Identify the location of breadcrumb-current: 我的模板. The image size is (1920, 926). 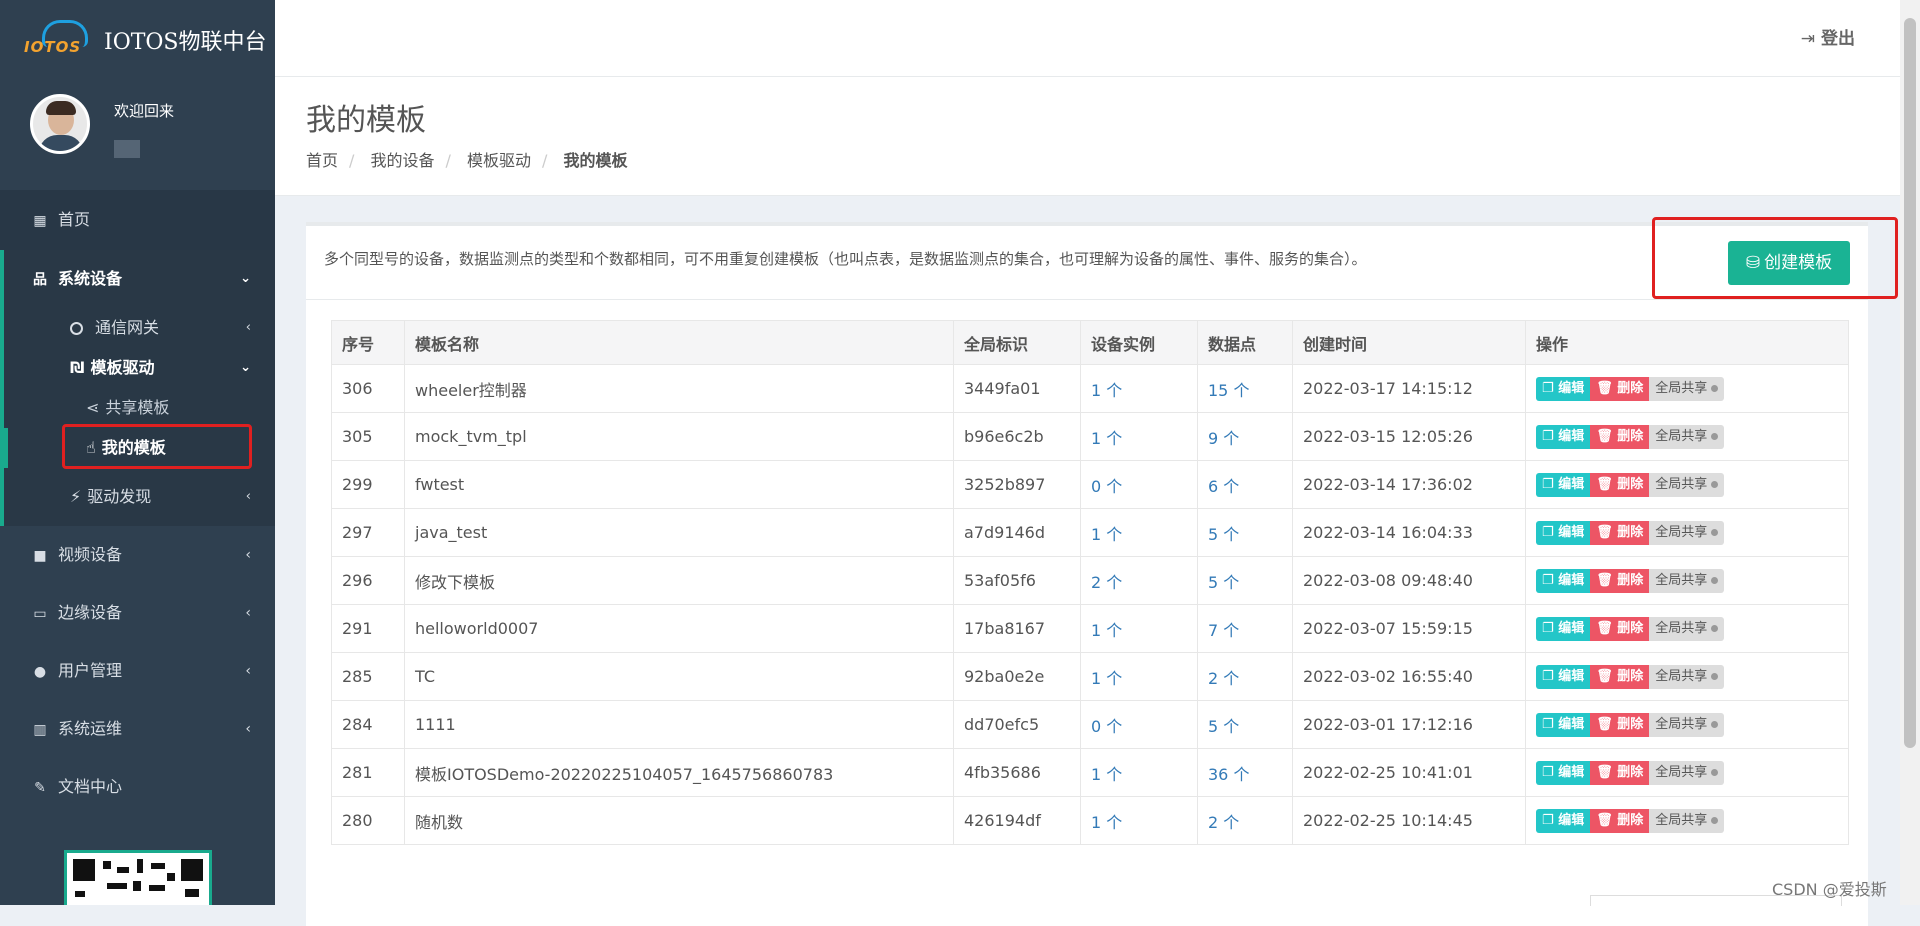
(595, 160).